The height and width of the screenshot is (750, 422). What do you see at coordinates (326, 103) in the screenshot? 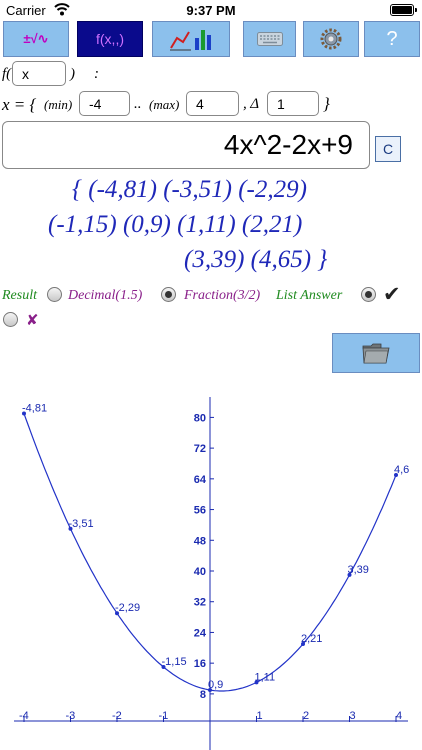
I see `range-close: }` at bounding box center [326, 103].